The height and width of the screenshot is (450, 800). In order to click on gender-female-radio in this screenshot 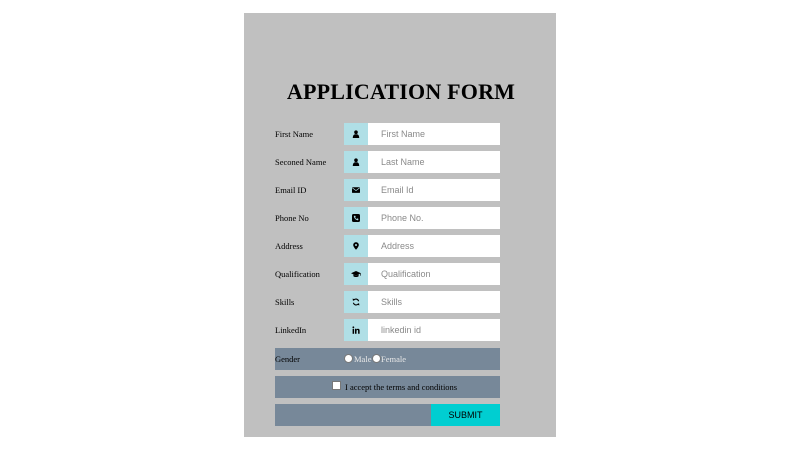, I will do `click(376, 358)`.